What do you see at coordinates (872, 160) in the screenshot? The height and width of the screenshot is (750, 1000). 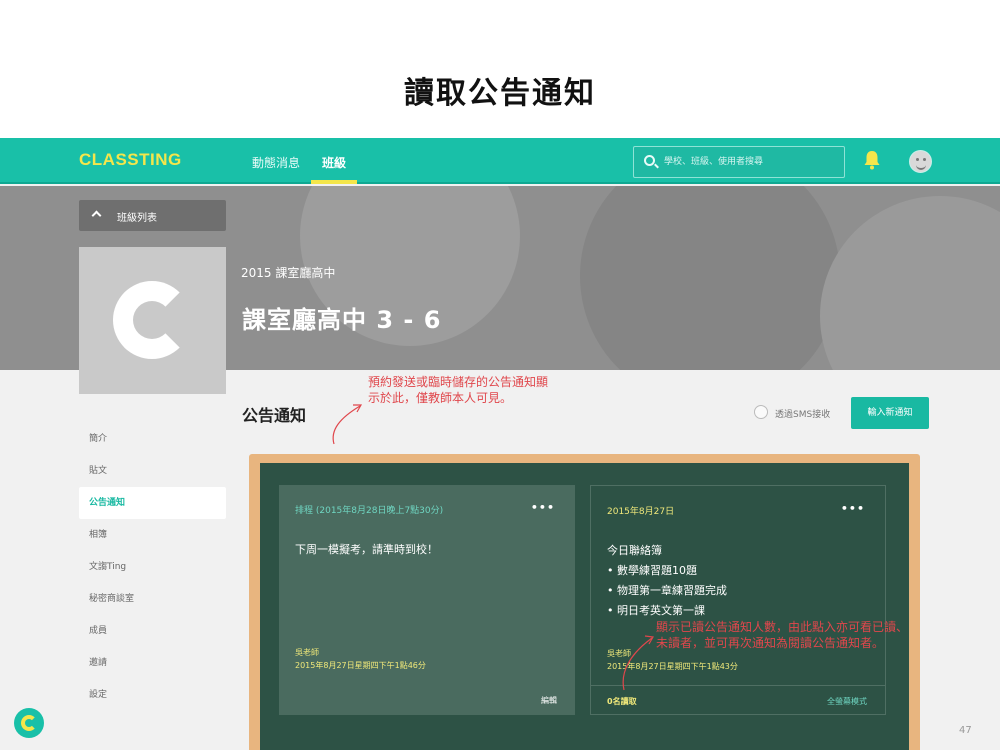 I see `notification-bell-icon` at bounding box center [872, 160].